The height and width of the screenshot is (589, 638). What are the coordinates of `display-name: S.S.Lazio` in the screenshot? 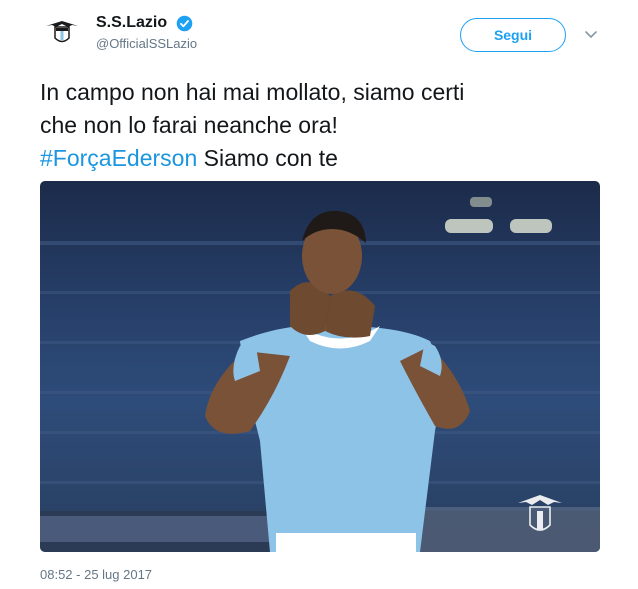 It's located at (131, 23).